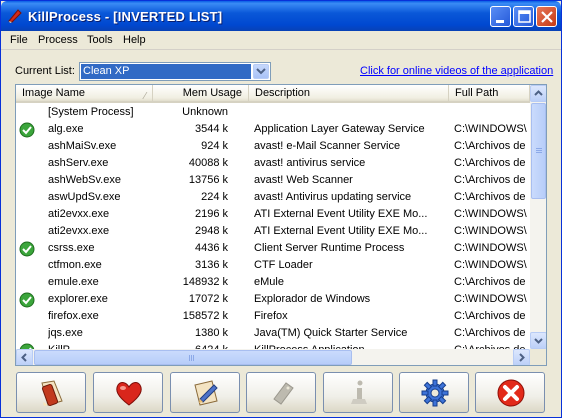 The image size is (562, 418). Describe the element at coordinates (134, 40) in the screenshot. I see `menu-help: Help` at that location.